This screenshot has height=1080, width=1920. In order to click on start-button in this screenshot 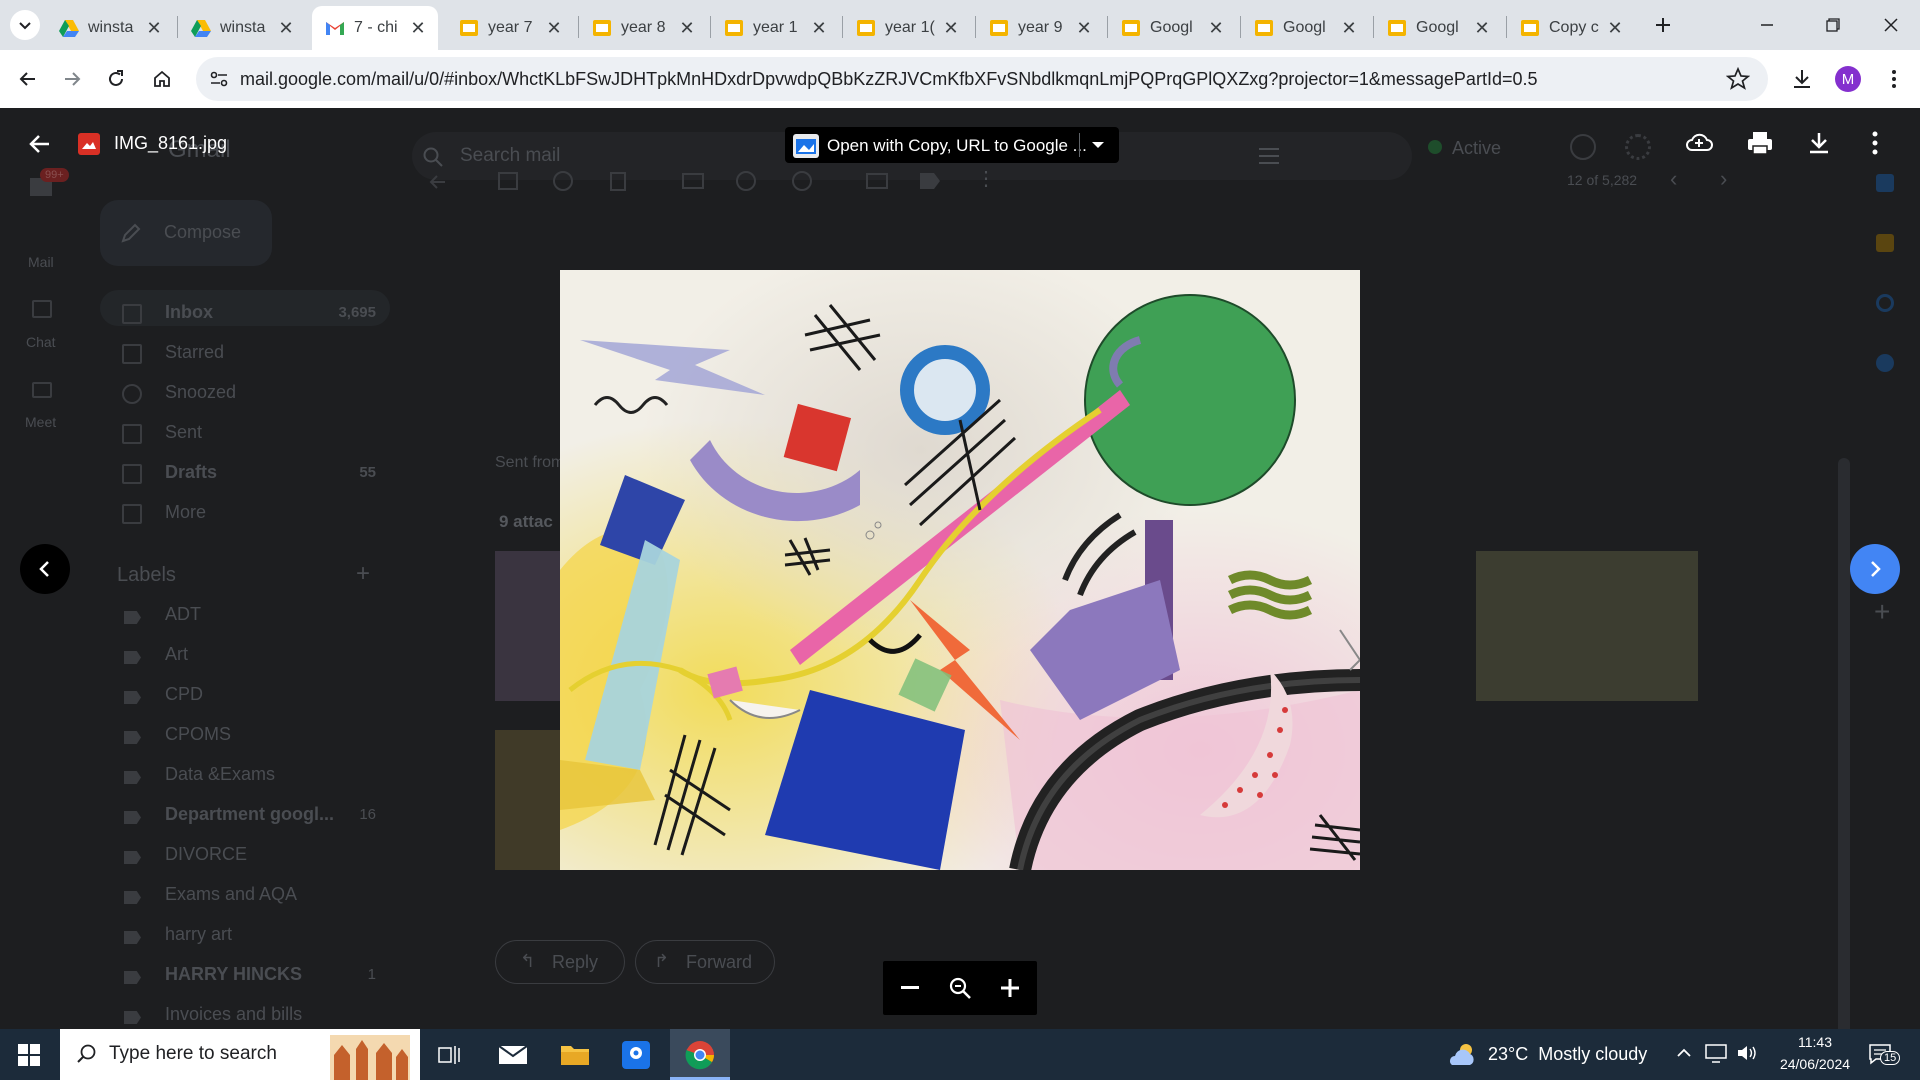, I will do `click(29, 1055)`.